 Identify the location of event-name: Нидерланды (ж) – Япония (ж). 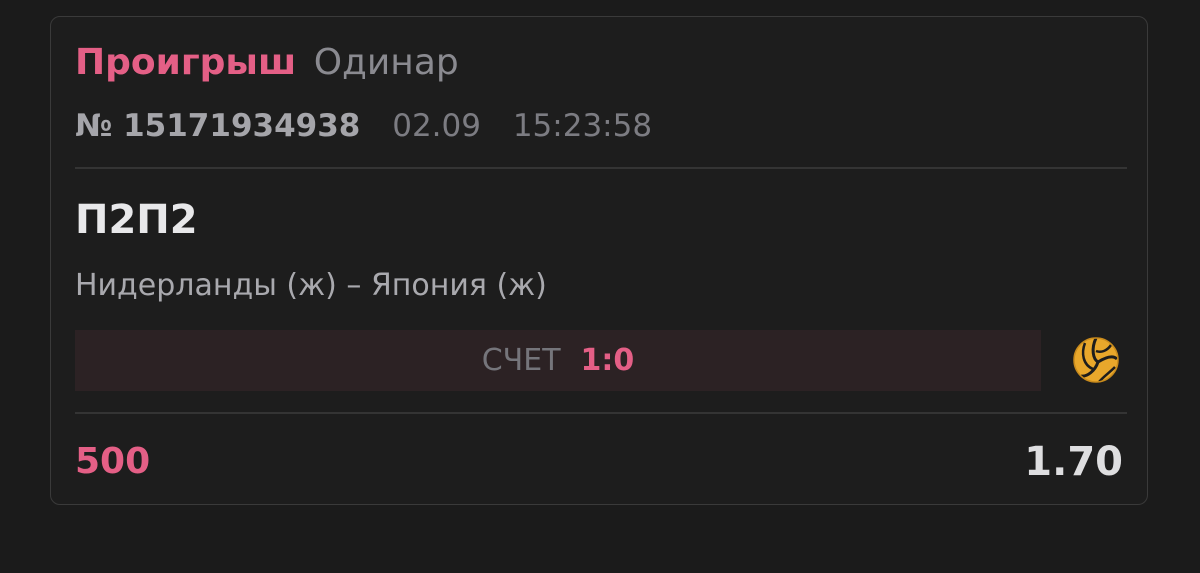
(311, 286).